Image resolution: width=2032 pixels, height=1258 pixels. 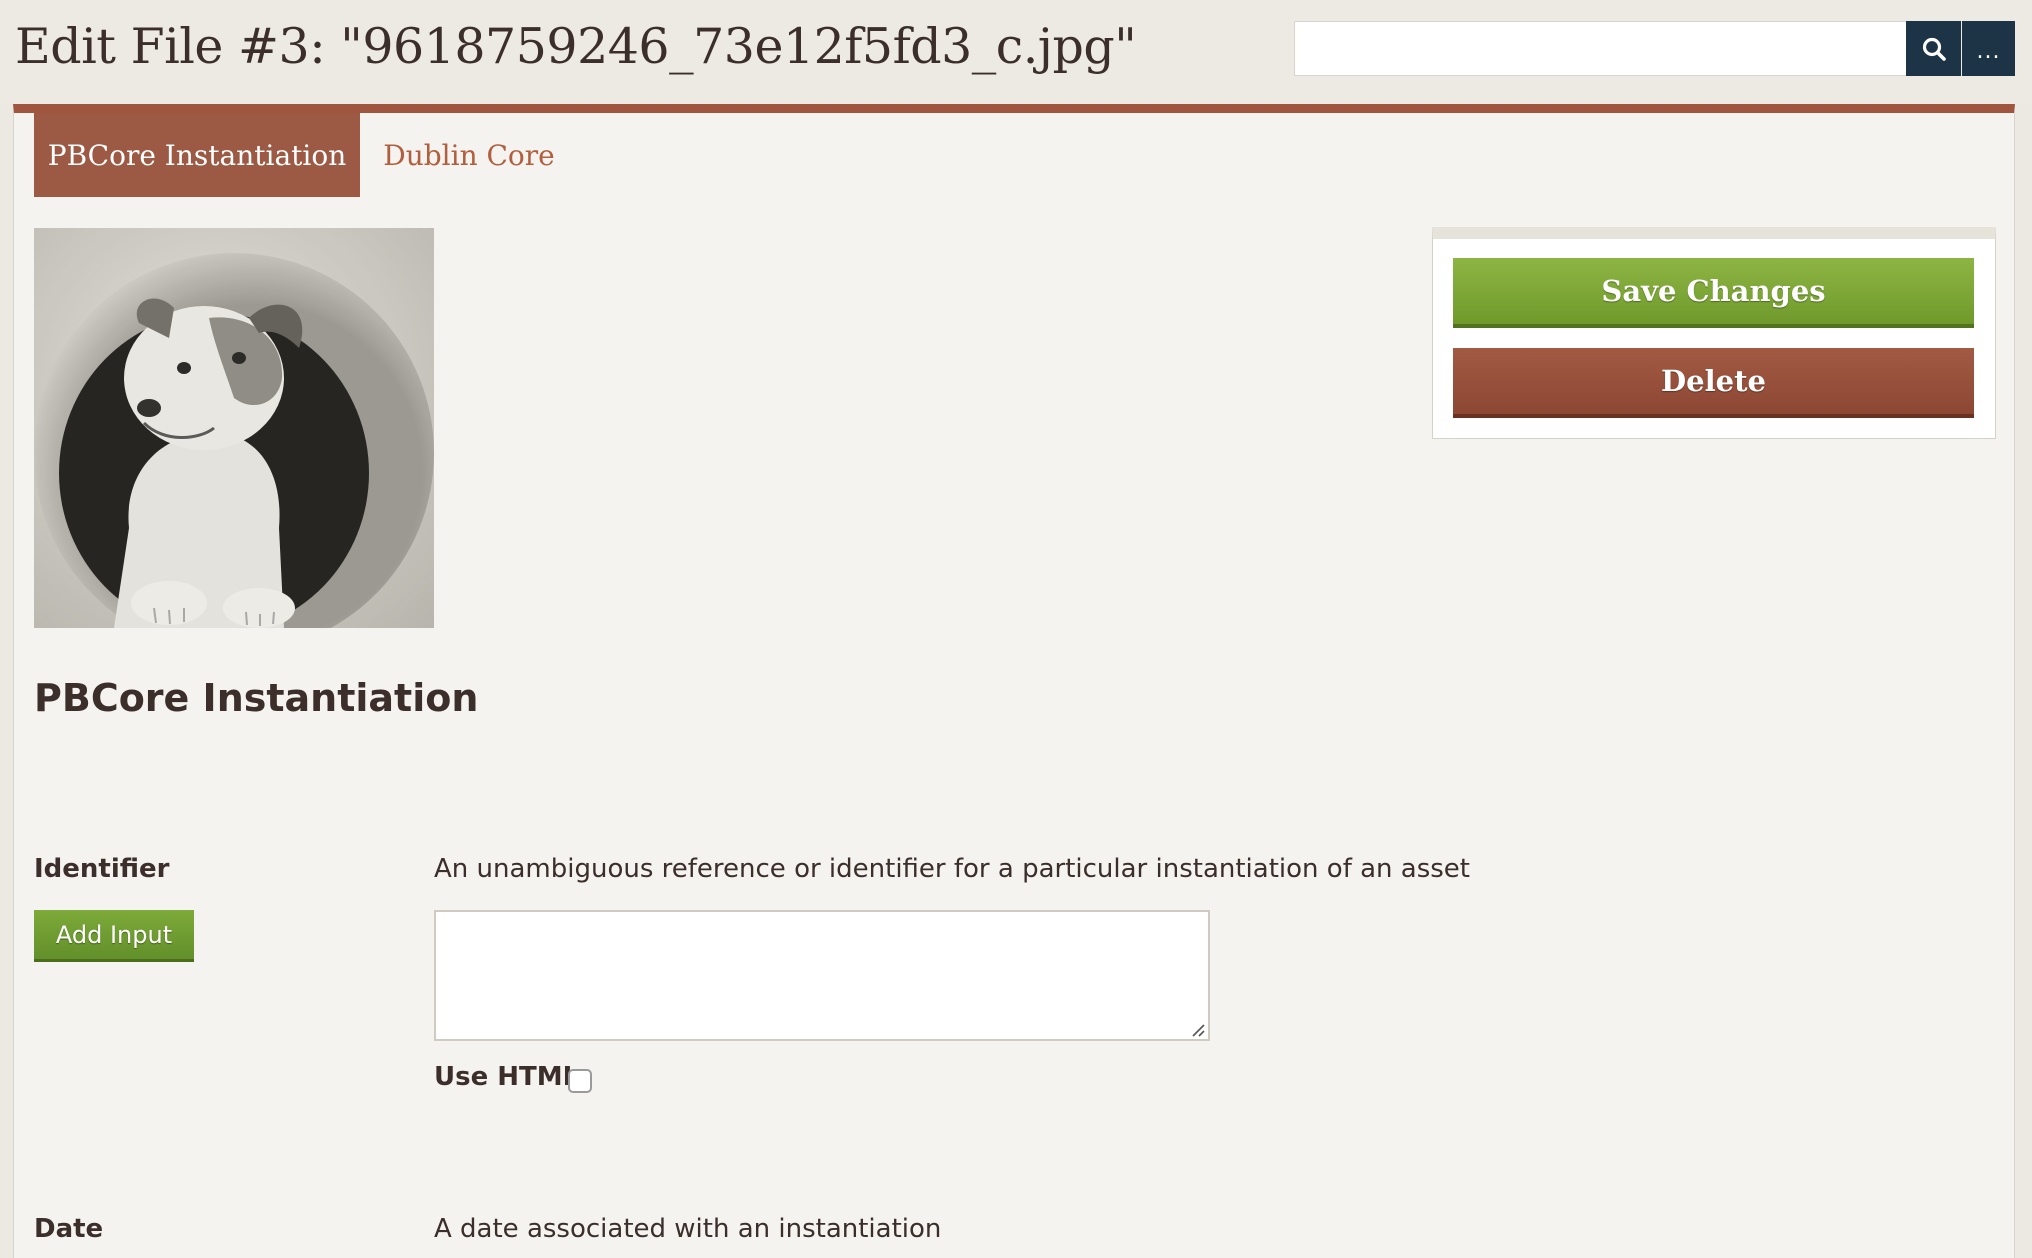 I want to click on date-label: Date, so click(x=69, y=1229).